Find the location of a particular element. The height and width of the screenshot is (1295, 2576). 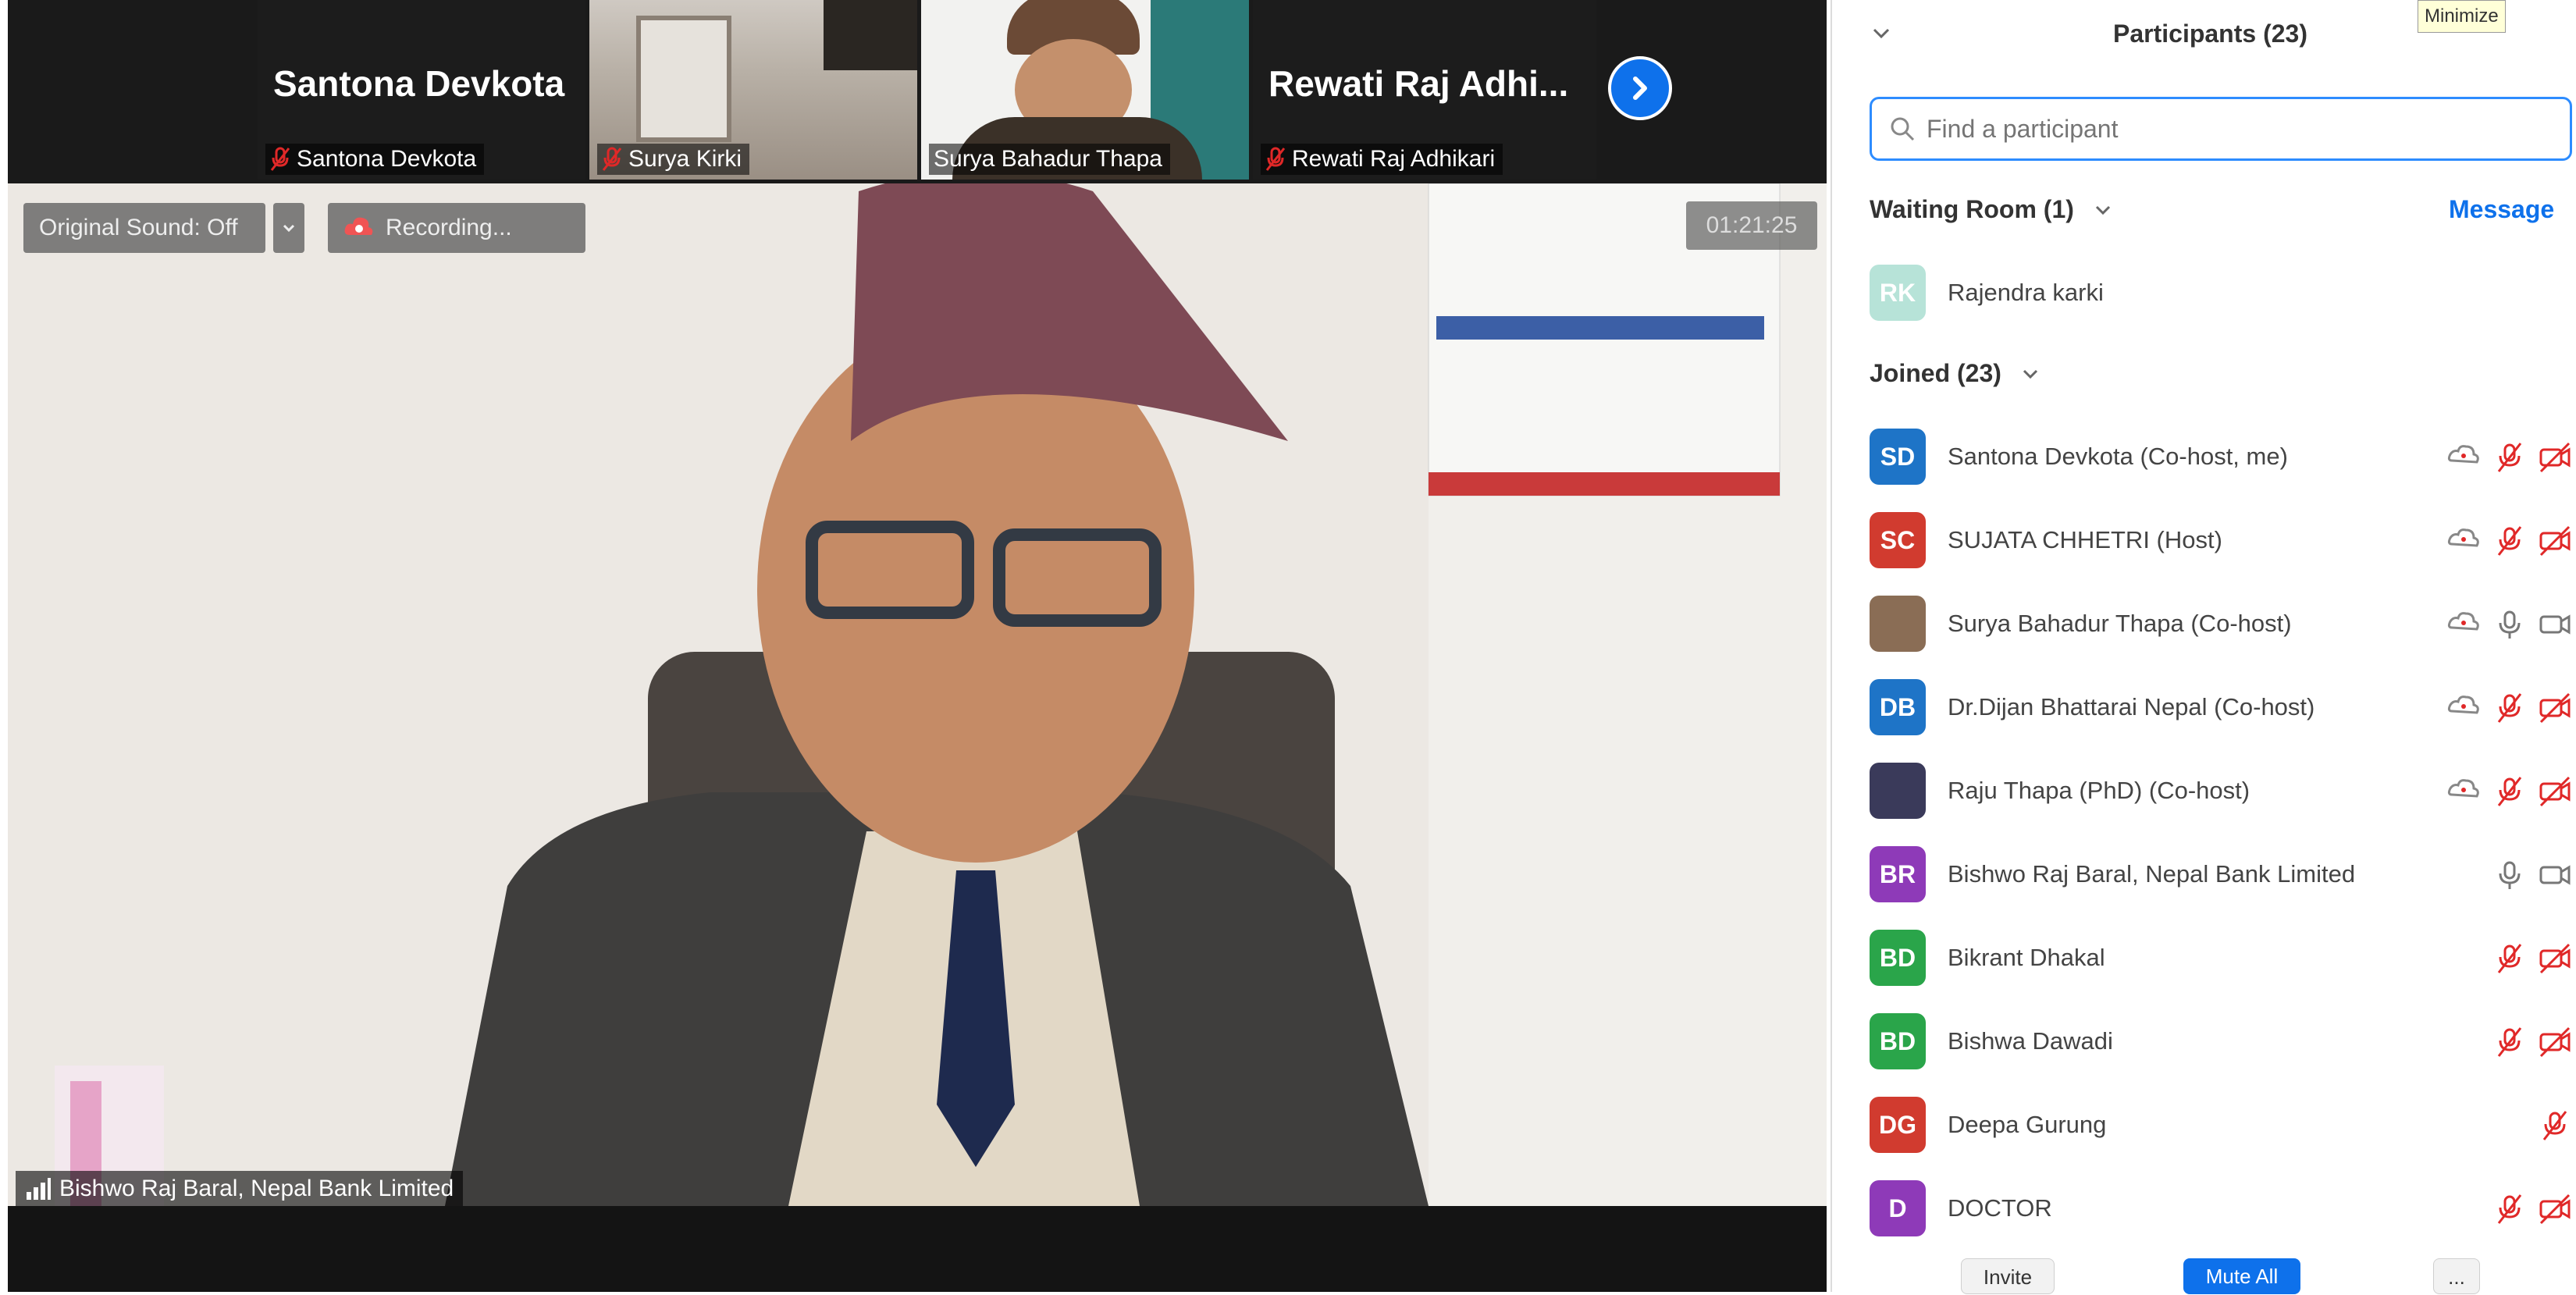

thumbnail-santona: Santona Devkota Santona Devkota is located at coordinates (421, 90).